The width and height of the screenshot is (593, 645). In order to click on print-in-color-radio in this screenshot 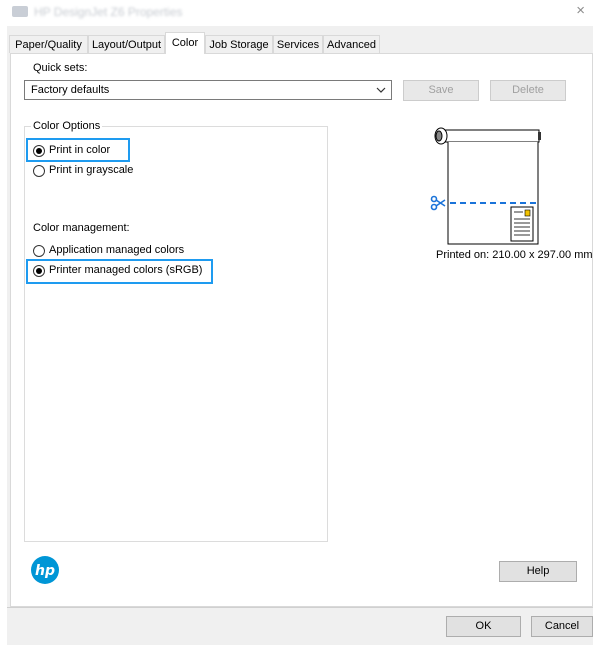, I will do `click(39, 151)`.